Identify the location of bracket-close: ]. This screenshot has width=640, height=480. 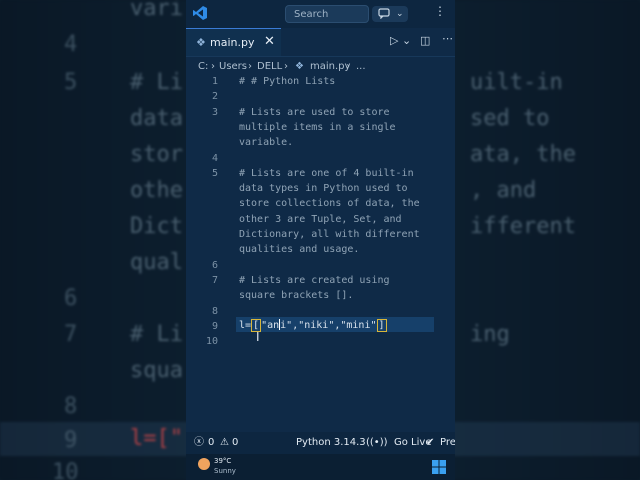
(381, 325).